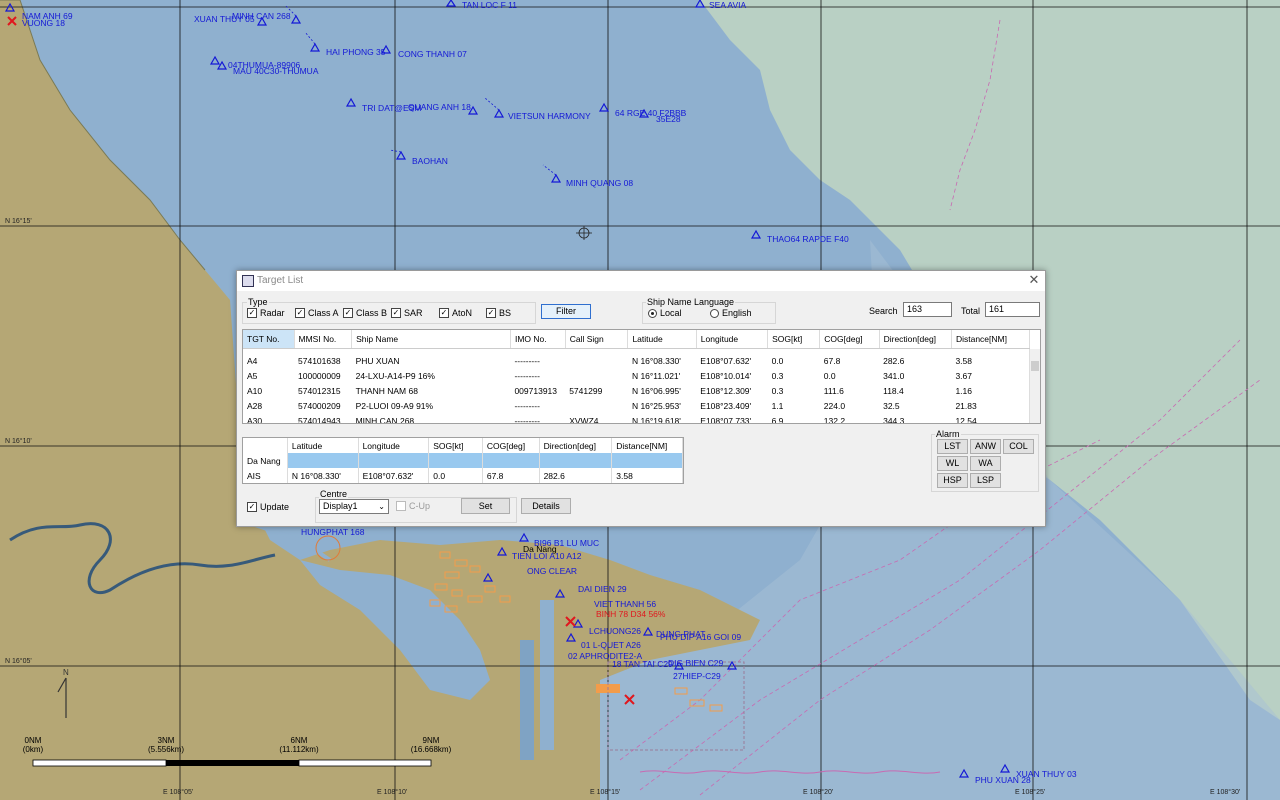  Describe the element at coordinates (485, 506) in the screenshot. I see `set-button: Set` at that location.